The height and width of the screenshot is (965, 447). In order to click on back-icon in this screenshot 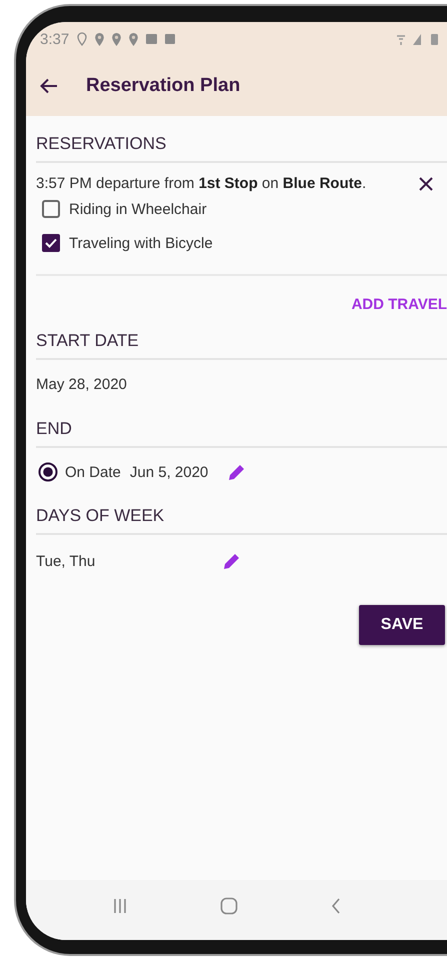, I will do `click(335, 906)`.